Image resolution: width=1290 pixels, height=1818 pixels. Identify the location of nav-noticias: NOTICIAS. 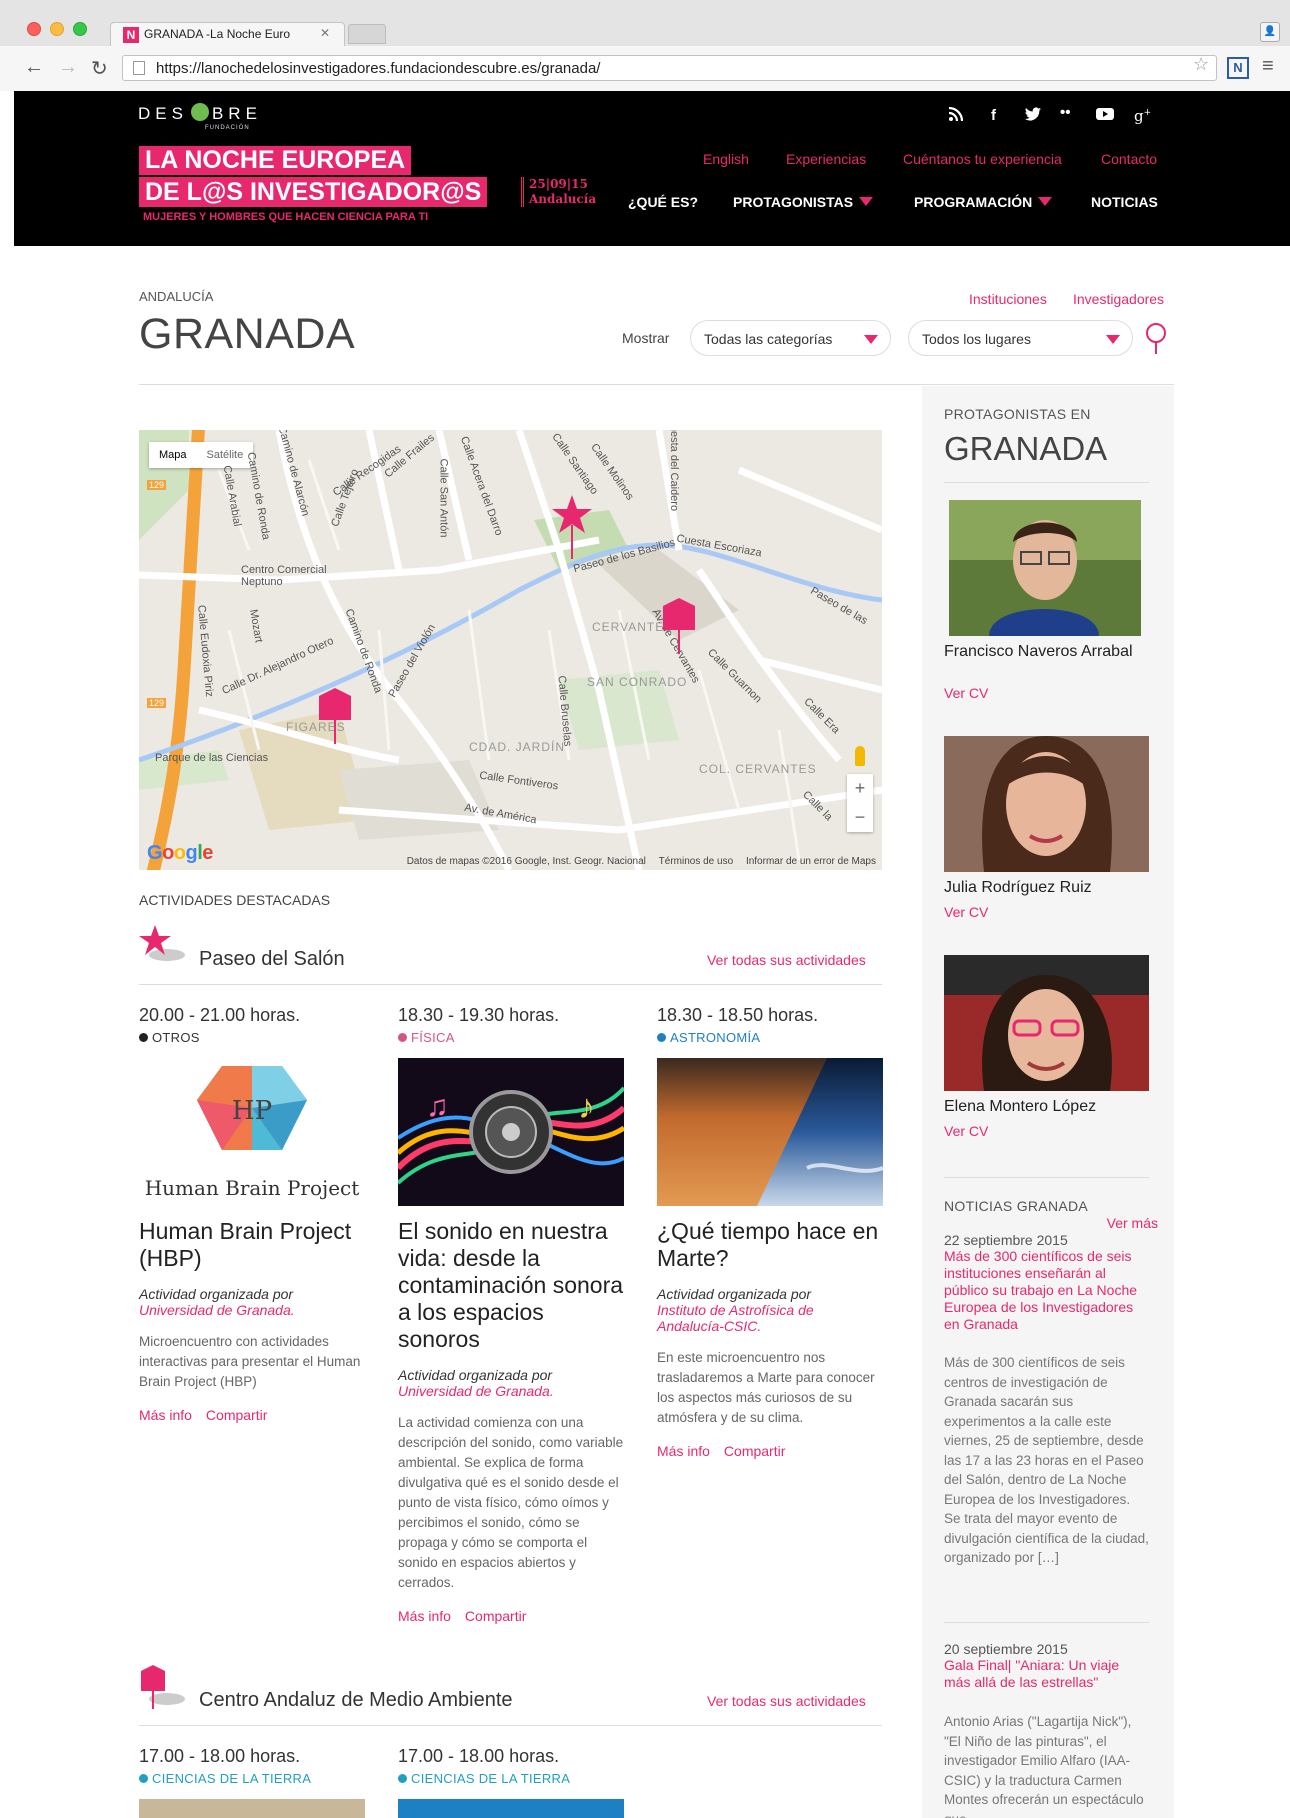
(1124, 202).